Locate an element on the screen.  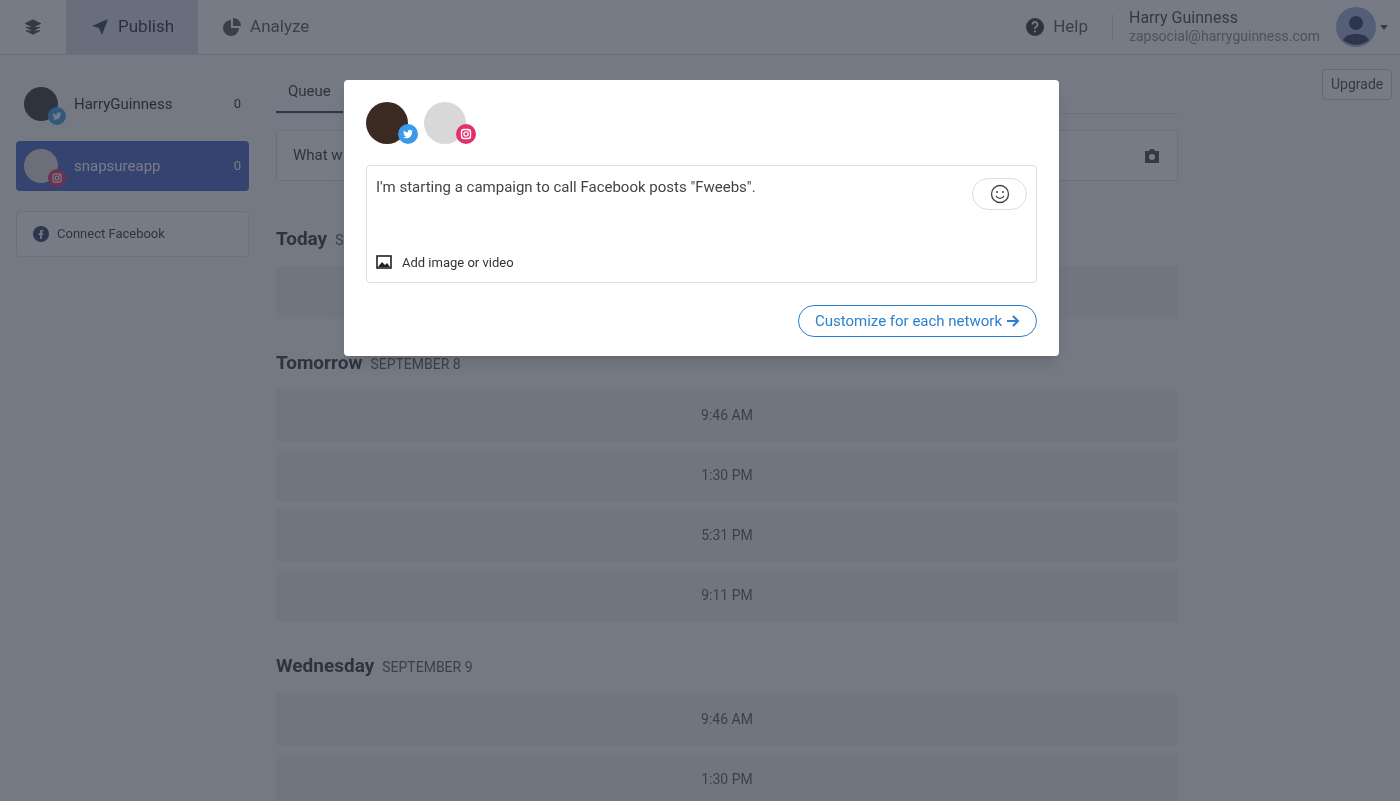
help-icon is located at coordinates (1035, 27).